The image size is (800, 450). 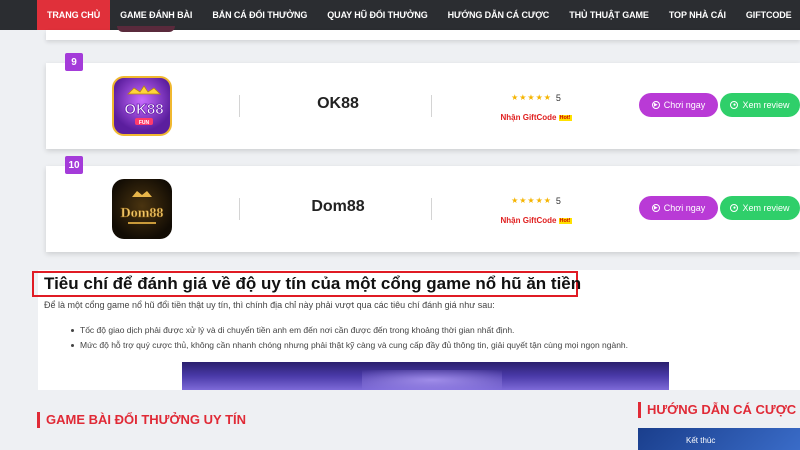 I want to click on section-title-huong-dan: HƯỚNG DẪN CÁ CƯỢC, so click(x=722, y=409).